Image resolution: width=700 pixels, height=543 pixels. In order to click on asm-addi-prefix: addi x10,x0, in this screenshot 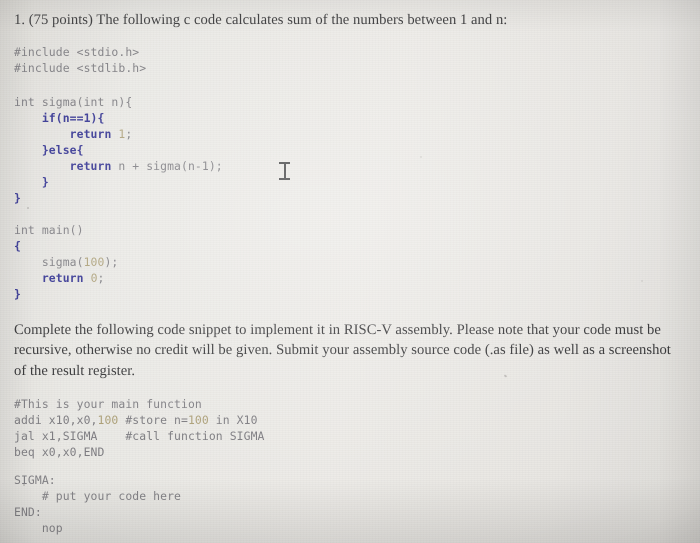, I will do `click(56, 420)`.